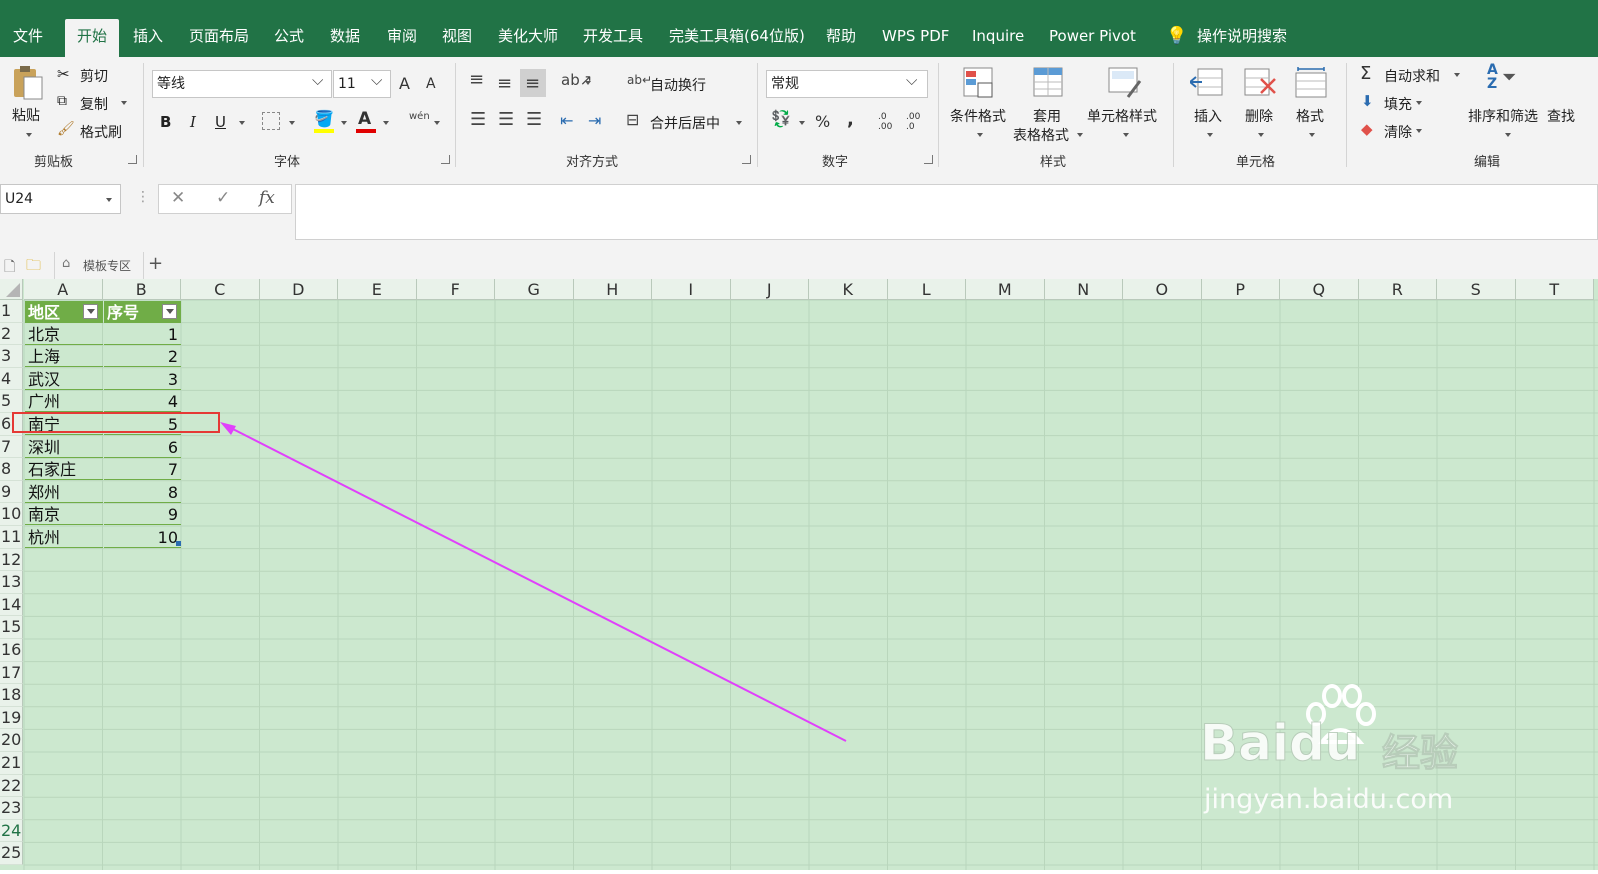 Image resolution: width=1598 pixels, height=874 pixels. I want to click on increase-decimal-button: .0 .00, so click(888, 122).